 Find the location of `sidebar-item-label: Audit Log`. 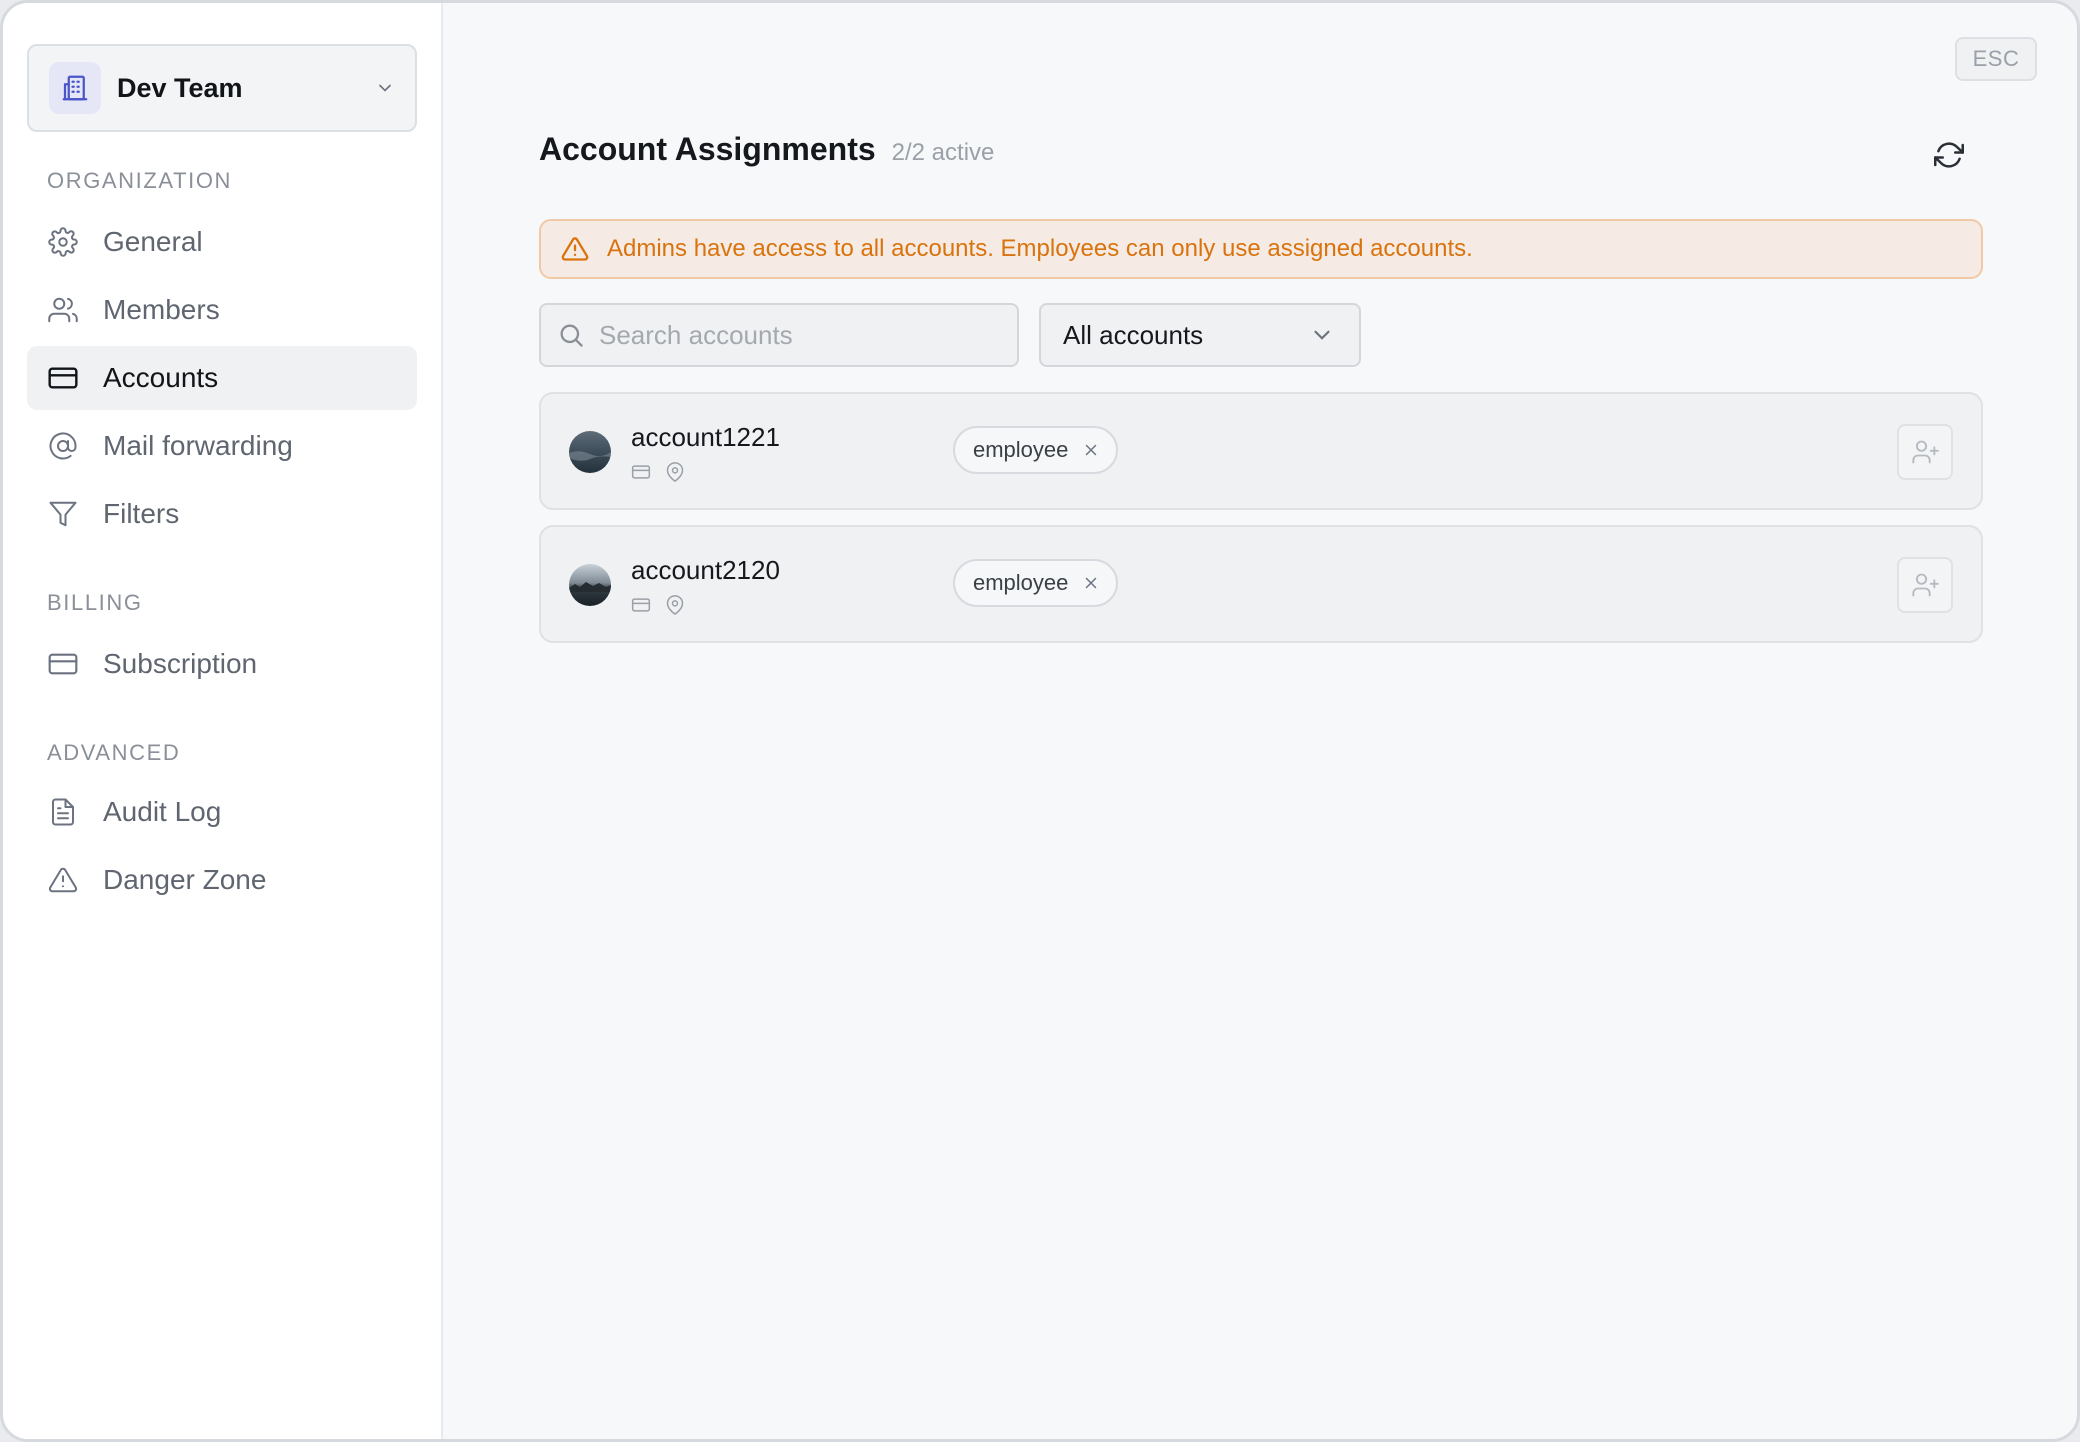

sidebar-item-label: Audit Log is located at coordinates (162, 811).